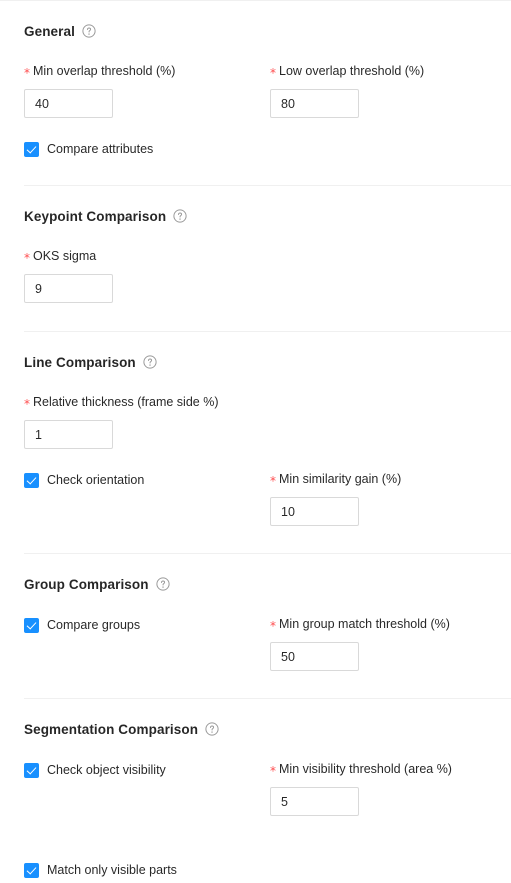 This screenshot has height=883, width=511. What do you see at coordinates (261, 275) in the screenshot?
I see `keypoint-fields-row: * OKS sigma` at bounding box center [261, 275].